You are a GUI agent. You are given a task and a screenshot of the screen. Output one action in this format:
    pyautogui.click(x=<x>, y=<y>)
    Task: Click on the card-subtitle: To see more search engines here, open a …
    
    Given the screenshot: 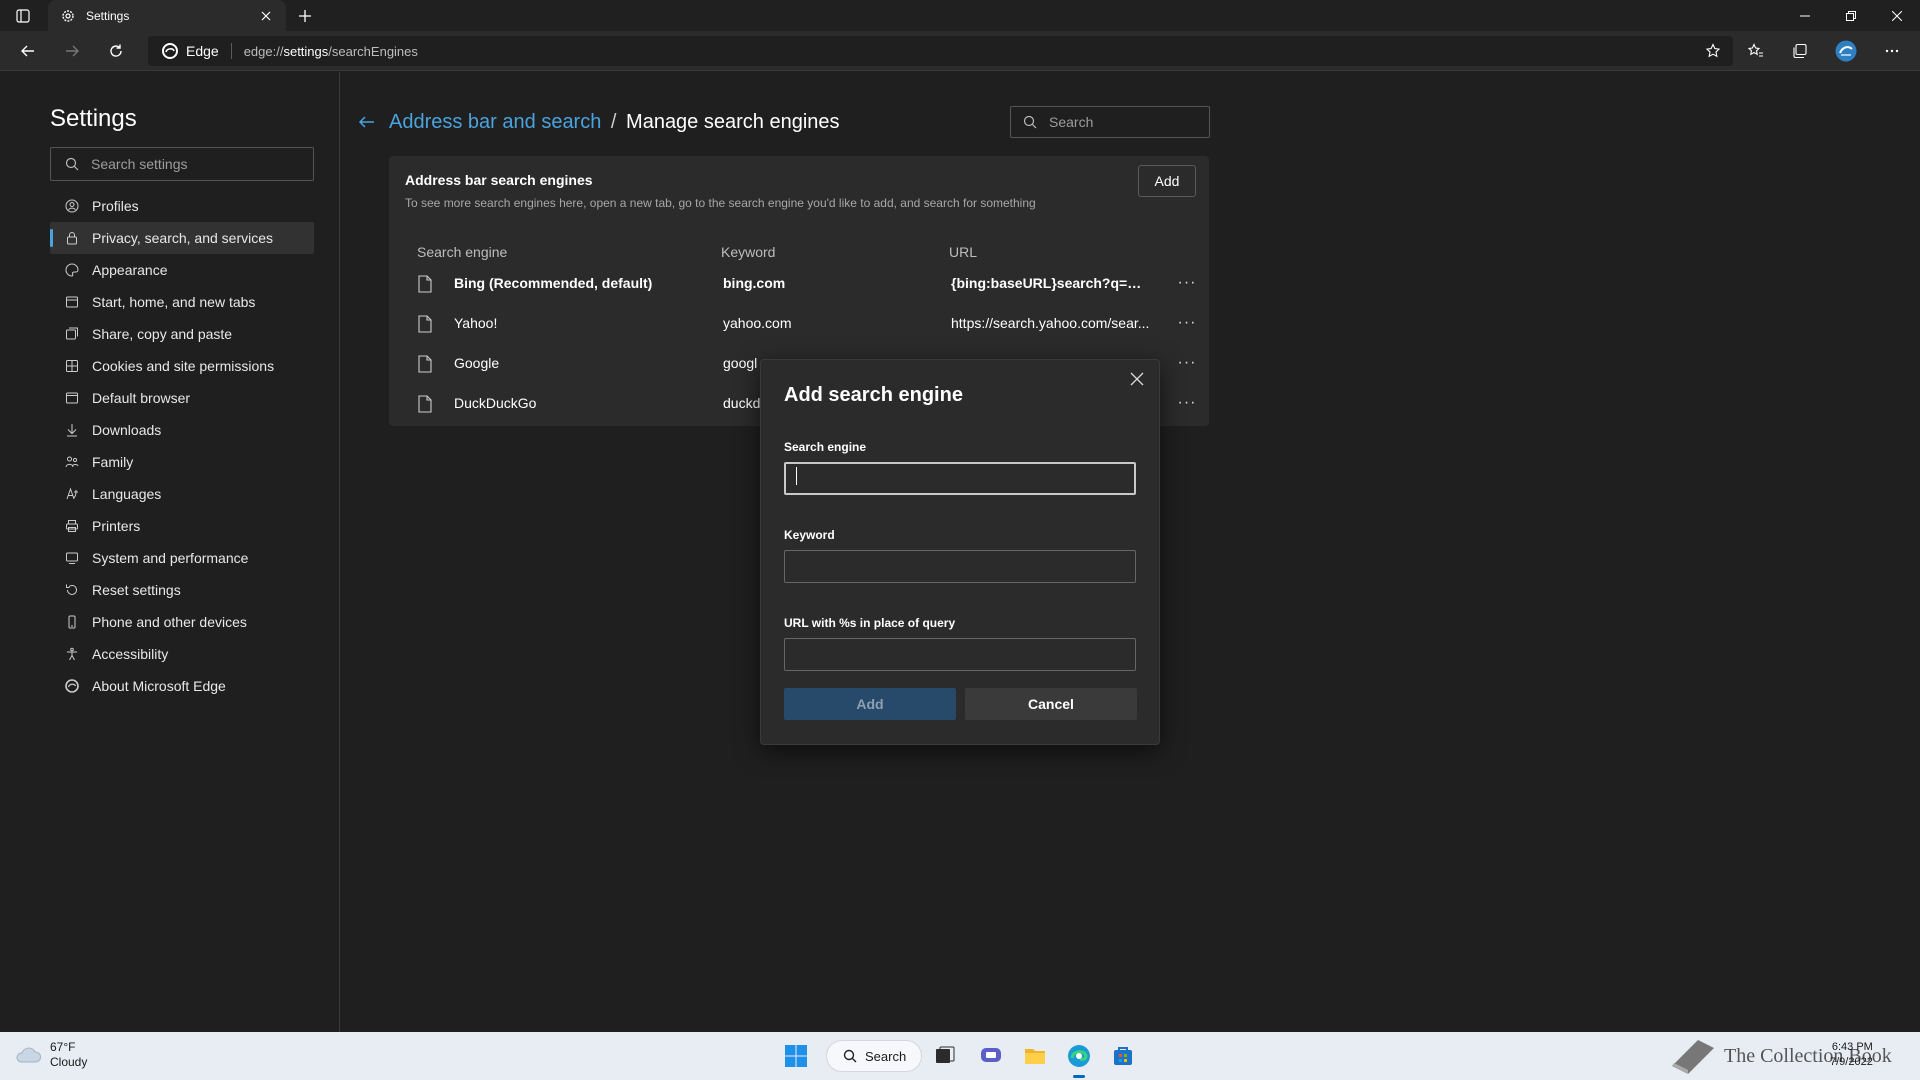 What is the action you would take?
    pyautogui.click(x=720, y=203)
    